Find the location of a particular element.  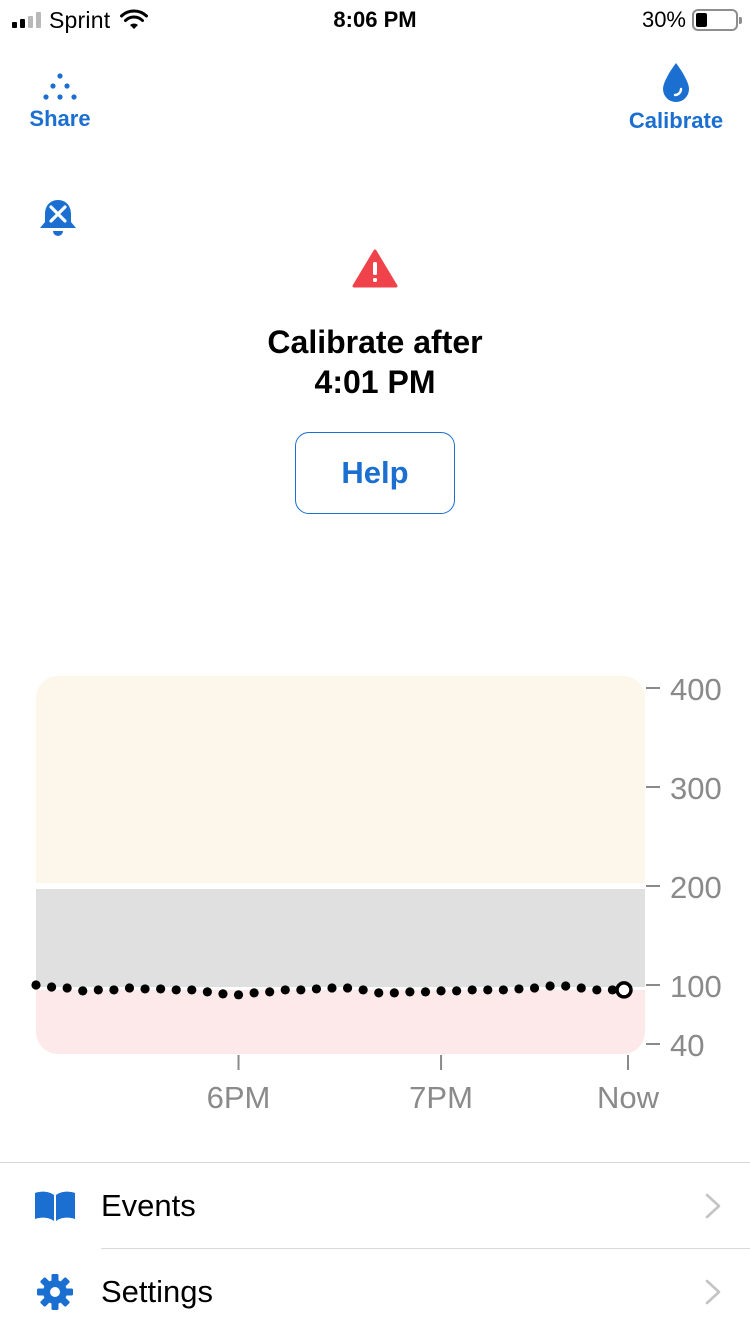

battery-icon is located at coordinates (717, 20).